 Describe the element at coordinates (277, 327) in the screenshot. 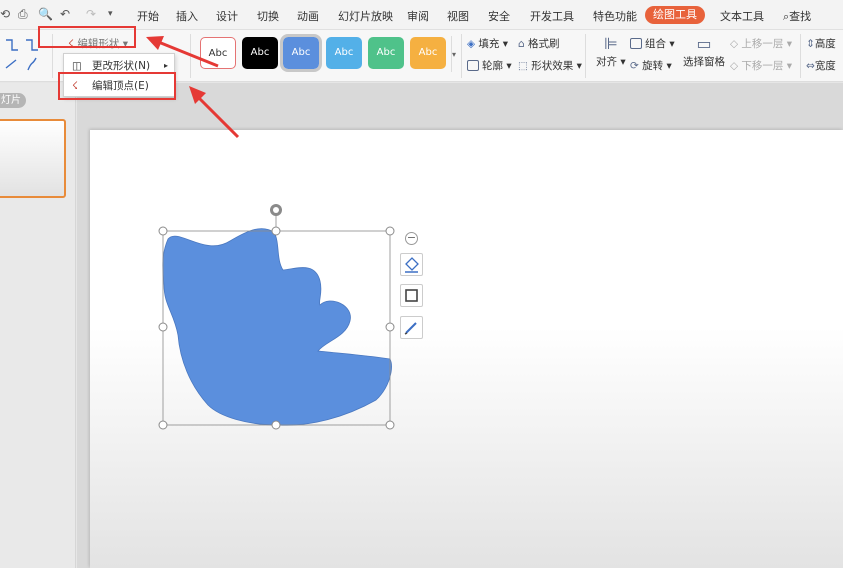

I see `freeform-shape` at that location.